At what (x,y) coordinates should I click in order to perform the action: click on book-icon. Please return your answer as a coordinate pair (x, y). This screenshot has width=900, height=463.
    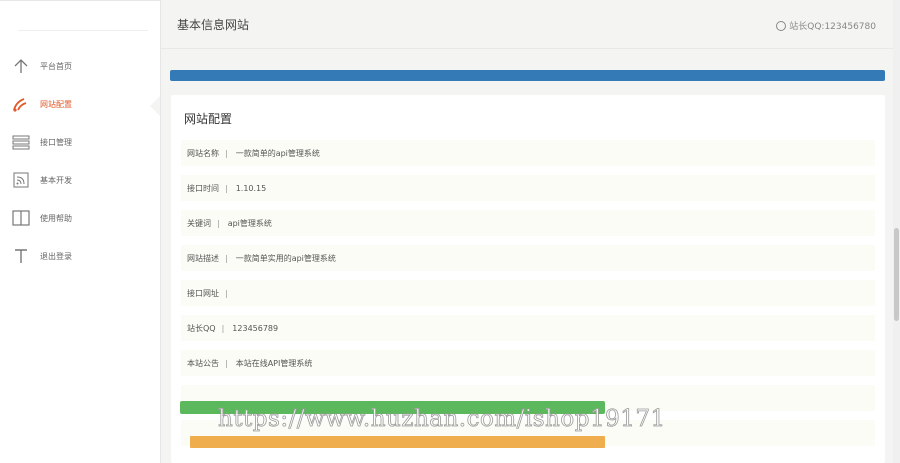
    Looking at the image, I should click on (21, 218).